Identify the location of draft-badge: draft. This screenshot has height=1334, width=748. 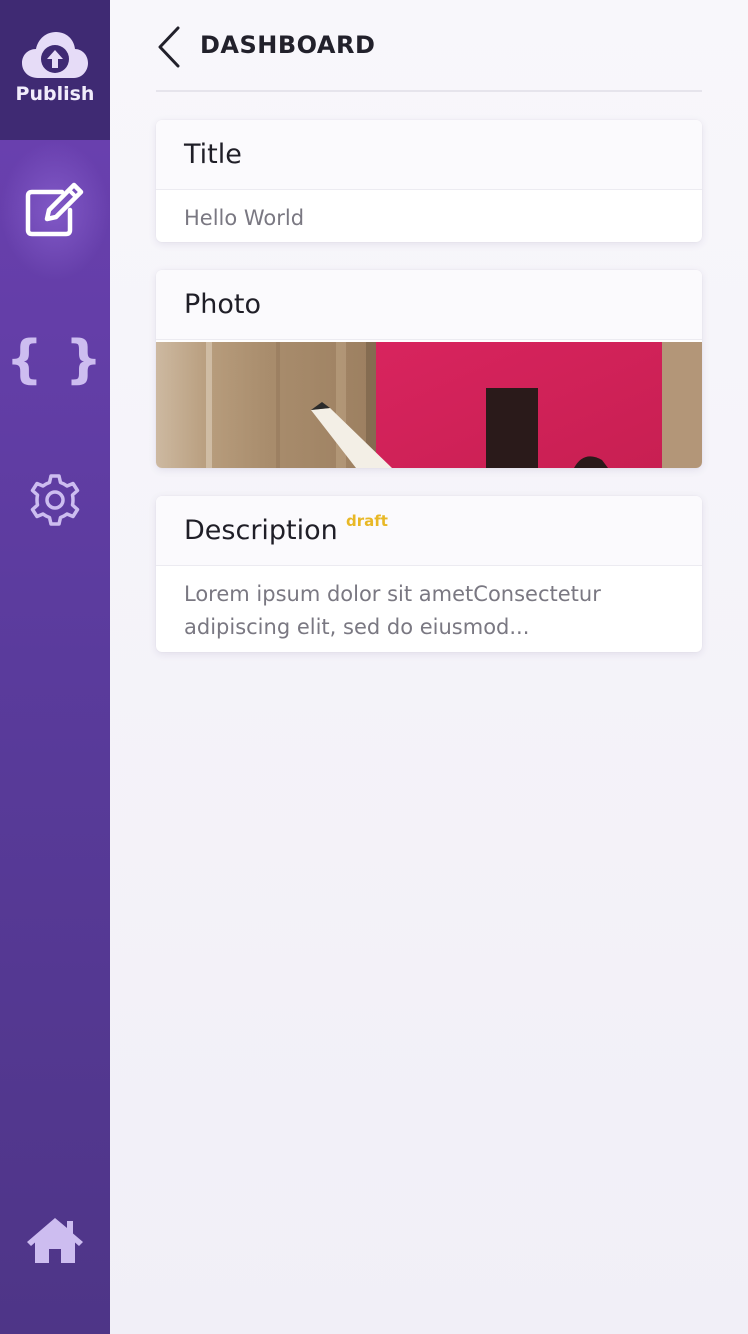
(367, 521).